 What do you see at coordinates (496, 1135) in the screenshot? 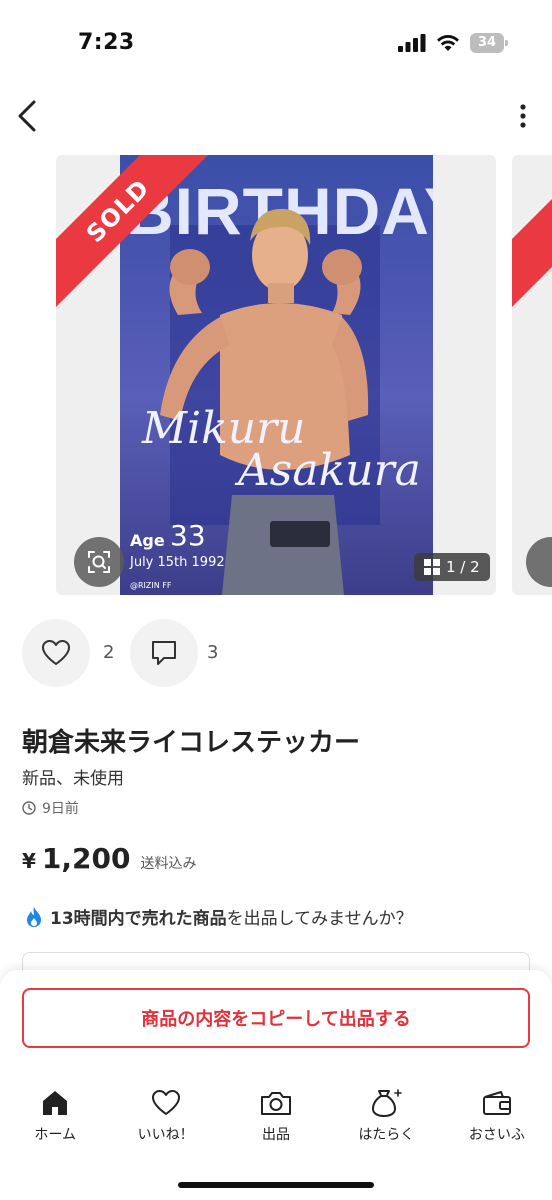
I see `tab-label: おさいふ` at bounding box center [496, 1135].